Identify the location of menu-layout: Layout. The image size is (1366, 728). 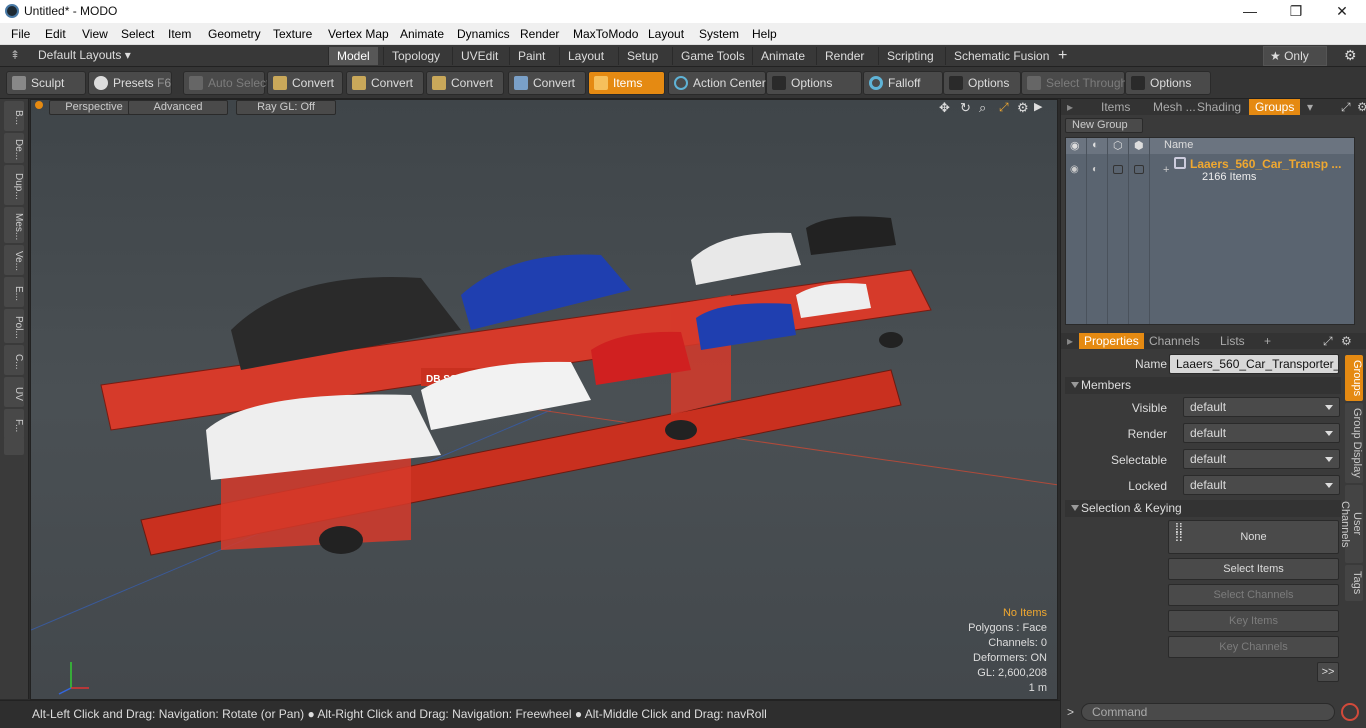
(666, 34).